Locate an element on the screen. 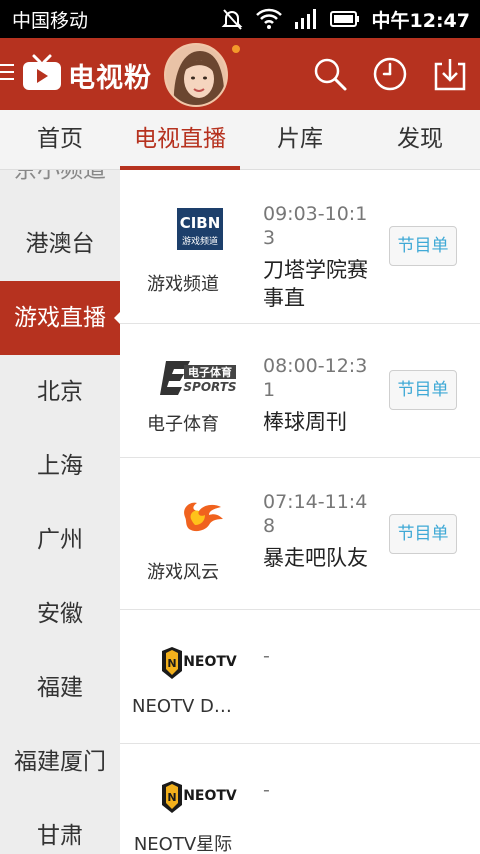  svg-text: 电子体育 is located at coordinates (210, 372).